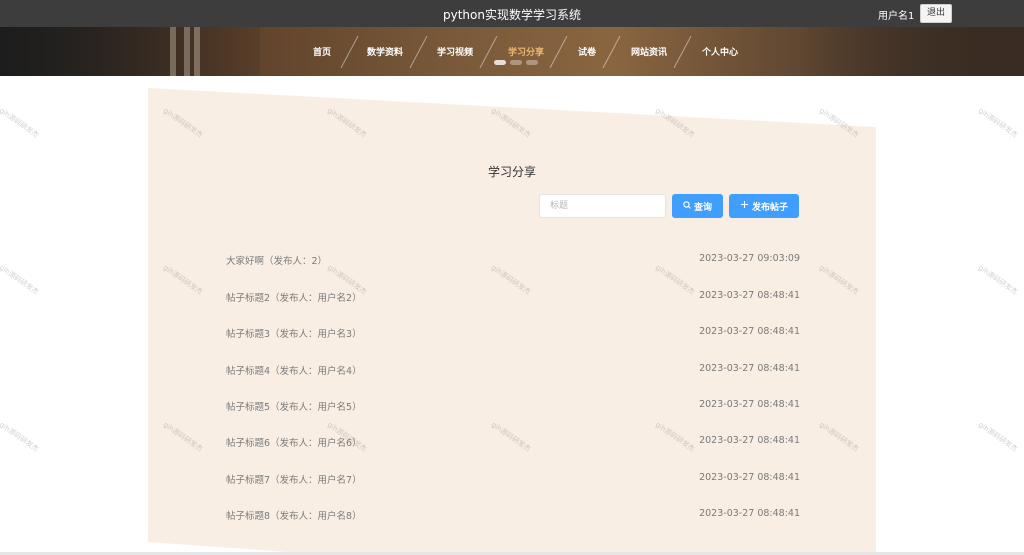 Image resolution: width=1024 pixels, height=555 pixels. What do you see at coordinates (513, 443) in the screenshot?
I see `list-item: 帖子标题6（发布人：用户名6） 2023-03-27 08:48:41` at bounding box center [513, 443].